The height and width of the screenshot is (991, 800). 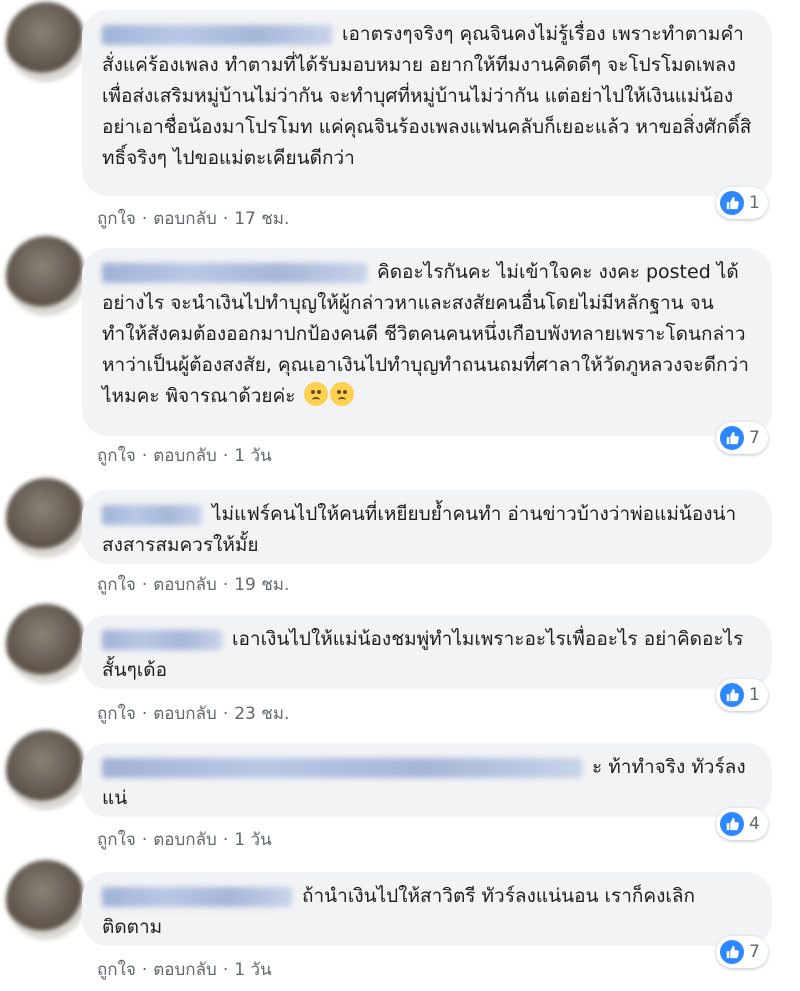 I want to click on comment-actions: ถูกใจ · ตอบกลับ · 23 ชม., so click(x=193, y=714).